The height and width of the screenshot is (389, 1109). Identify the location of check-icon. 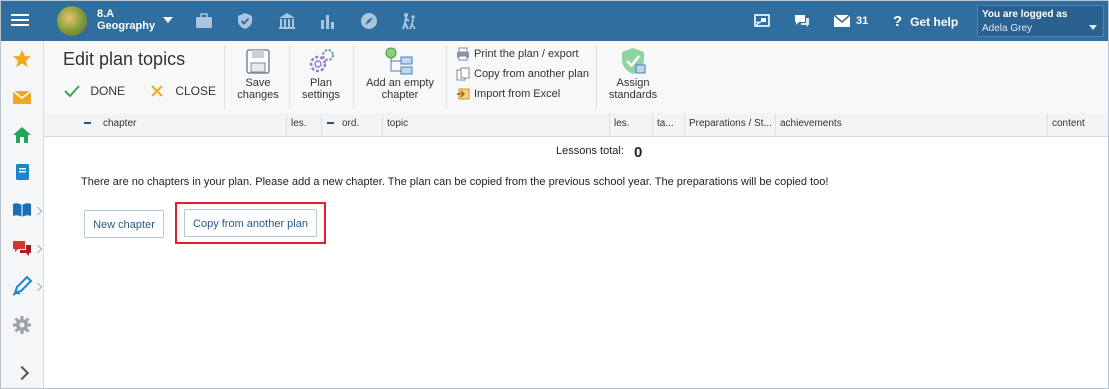
(72, 91).